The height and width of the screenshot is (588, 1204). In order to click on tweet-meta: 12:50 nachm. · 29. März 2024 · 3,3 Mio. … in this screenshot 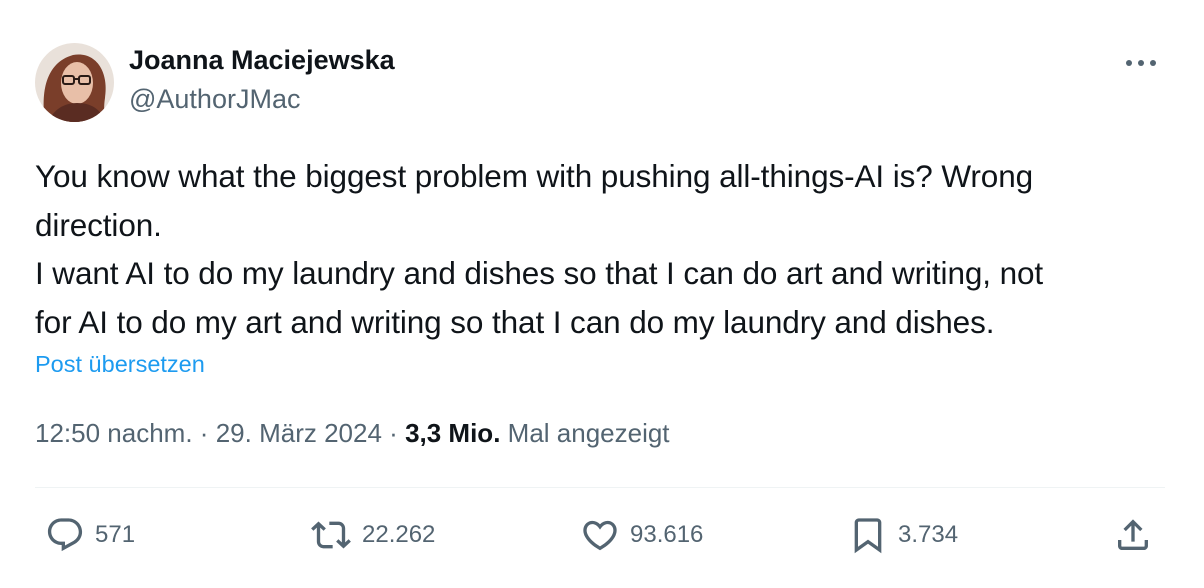, I will do `click(352, 433)`.